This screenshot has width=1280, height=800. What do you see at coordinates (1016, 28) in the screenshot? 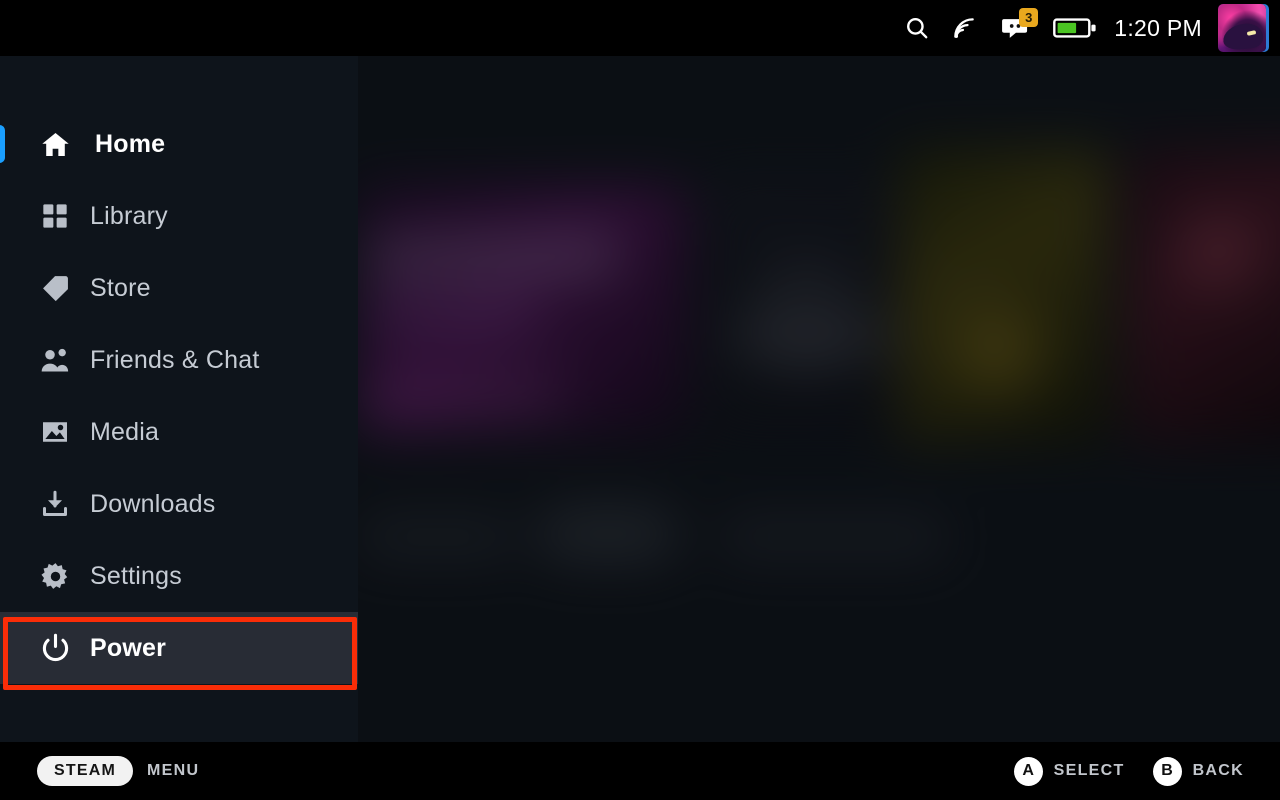
I see `chat-bubble-icon: 3` at bounding box center [1016, 28].